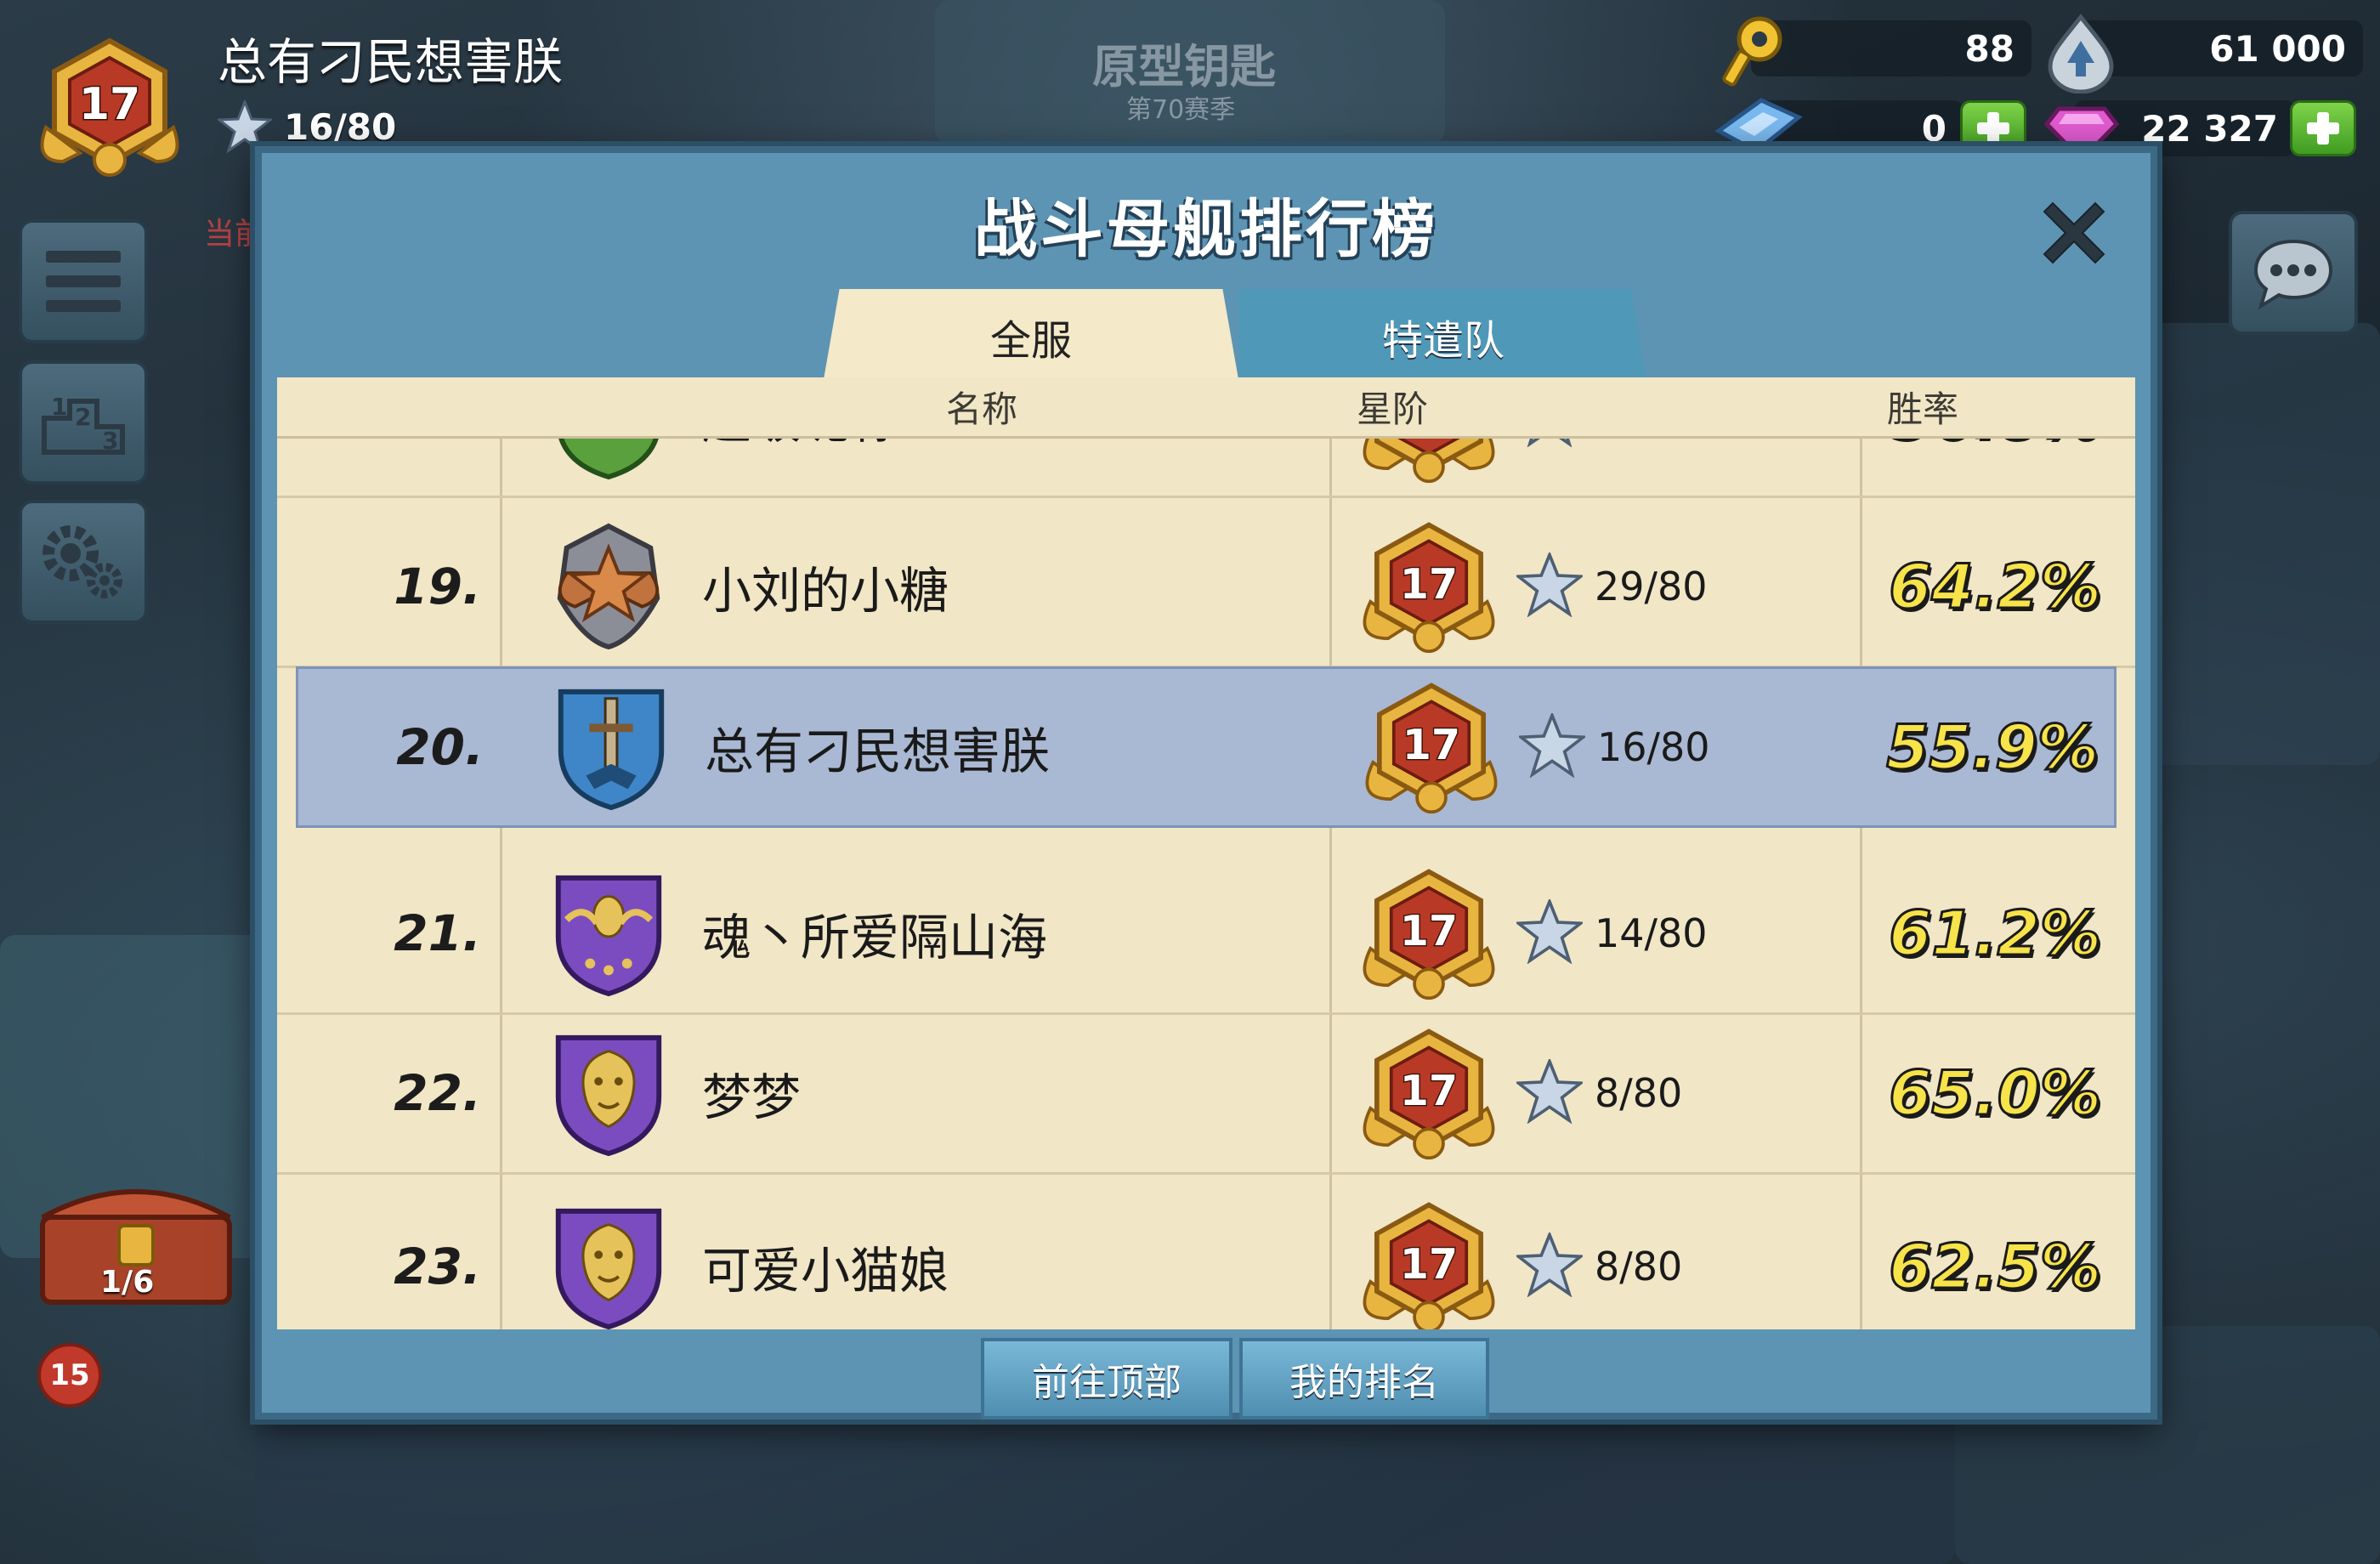 This screenshot has width=2380, height=1564. I want to click on chat-bubble-icon, so click(2293, 274).